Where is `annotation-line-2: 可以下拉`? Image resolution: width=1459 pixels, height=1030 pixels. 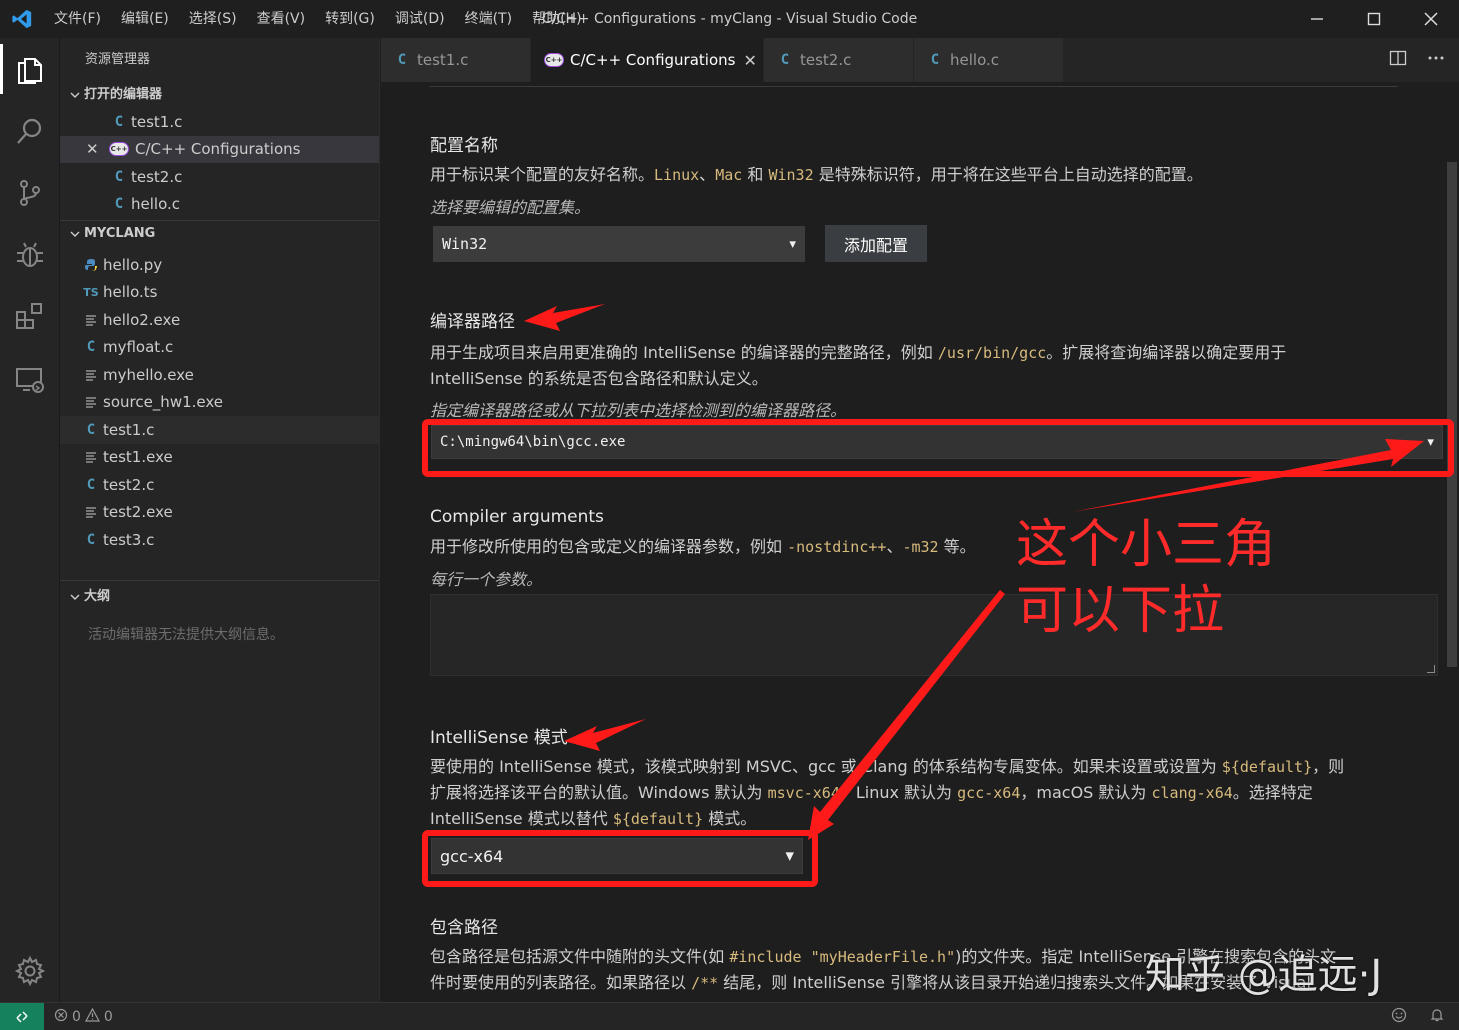
annotation-line-2: 可以下拉 is located at coordinates (1120, 611).